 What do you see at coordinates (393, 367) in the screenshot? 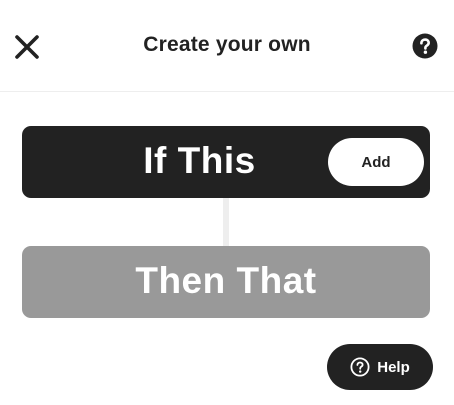
I see `help-button-label: Help` at bounding box center [393, 367].